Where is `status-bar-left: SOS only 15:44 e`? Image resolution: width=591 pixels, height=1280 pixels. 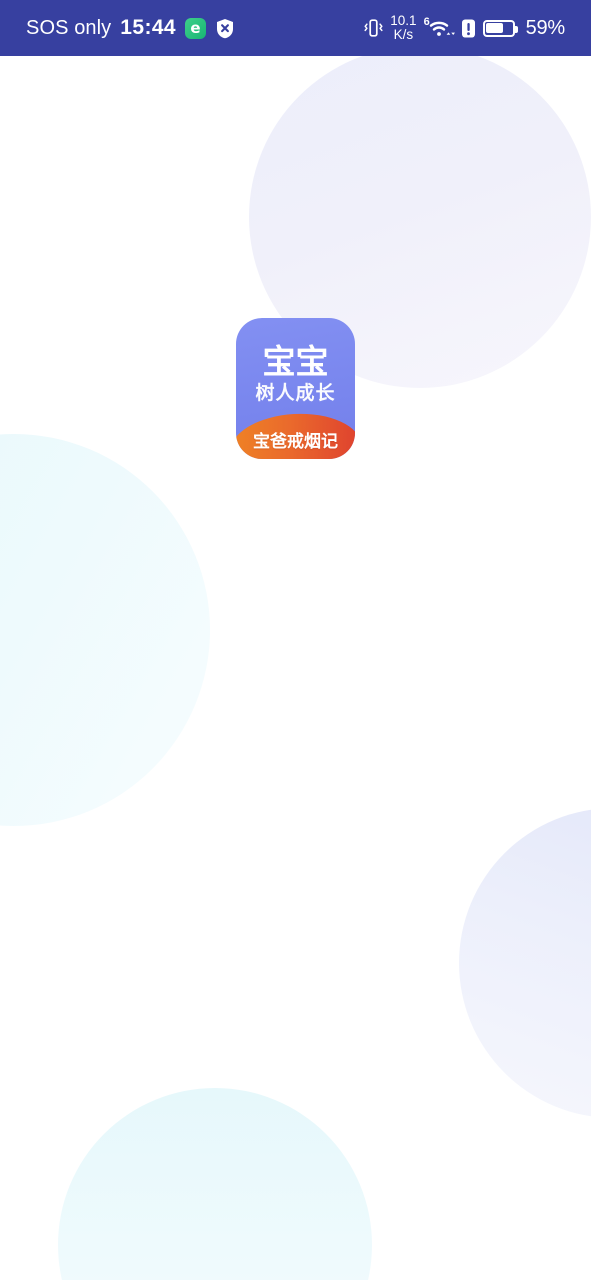
status-bar-left: SOS only 15:44 e is located at coordinates (130, 28).